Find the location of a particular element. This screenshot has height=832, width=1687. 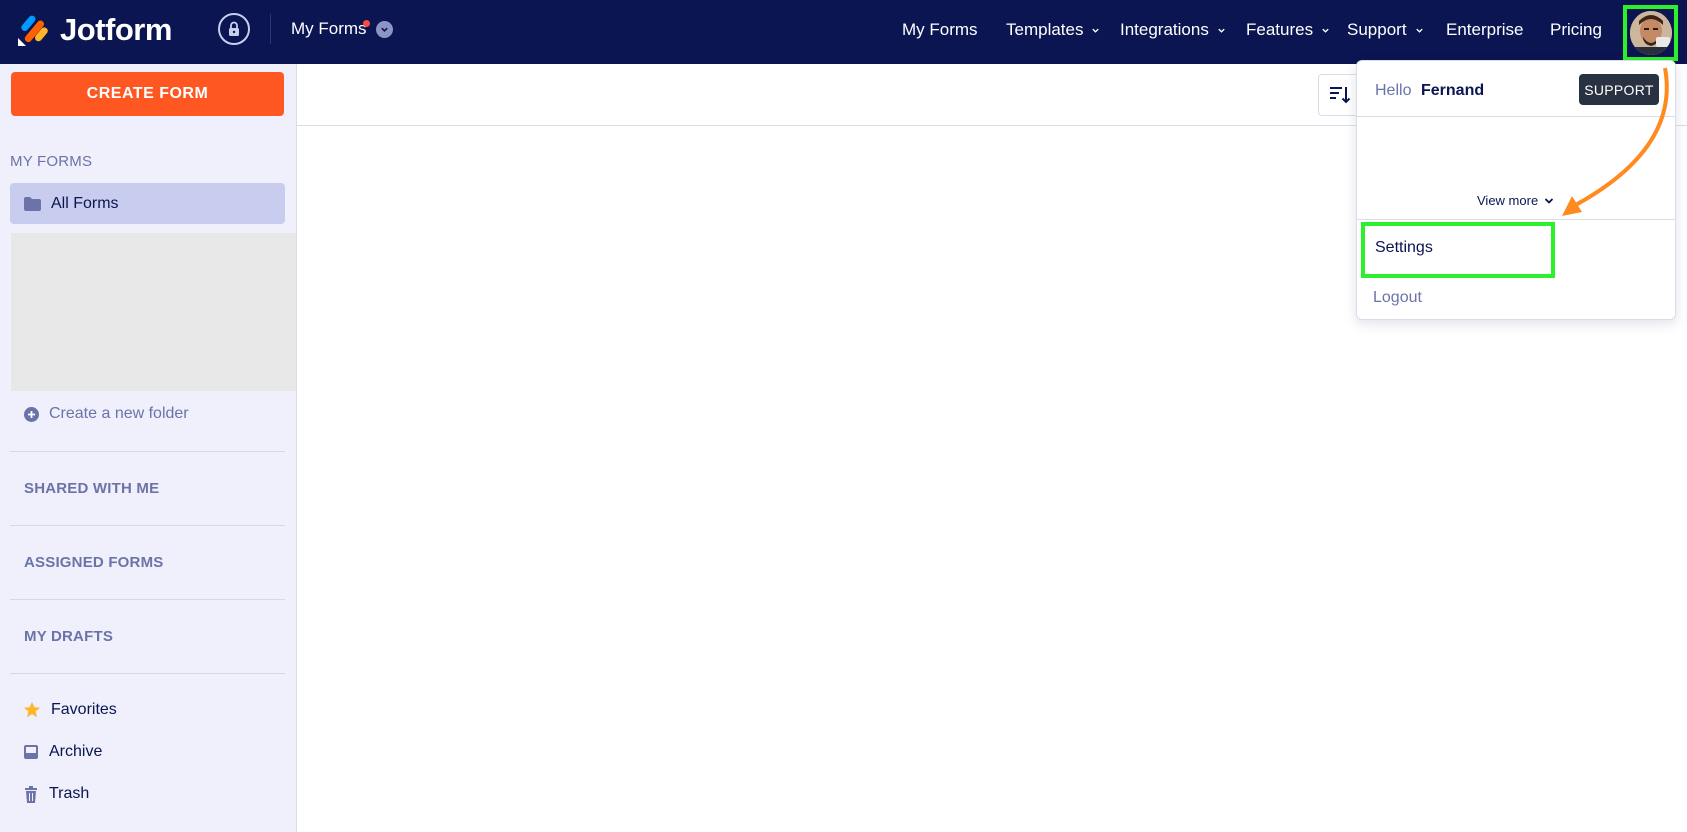

lock-icon is located at coordinates (234, 28).